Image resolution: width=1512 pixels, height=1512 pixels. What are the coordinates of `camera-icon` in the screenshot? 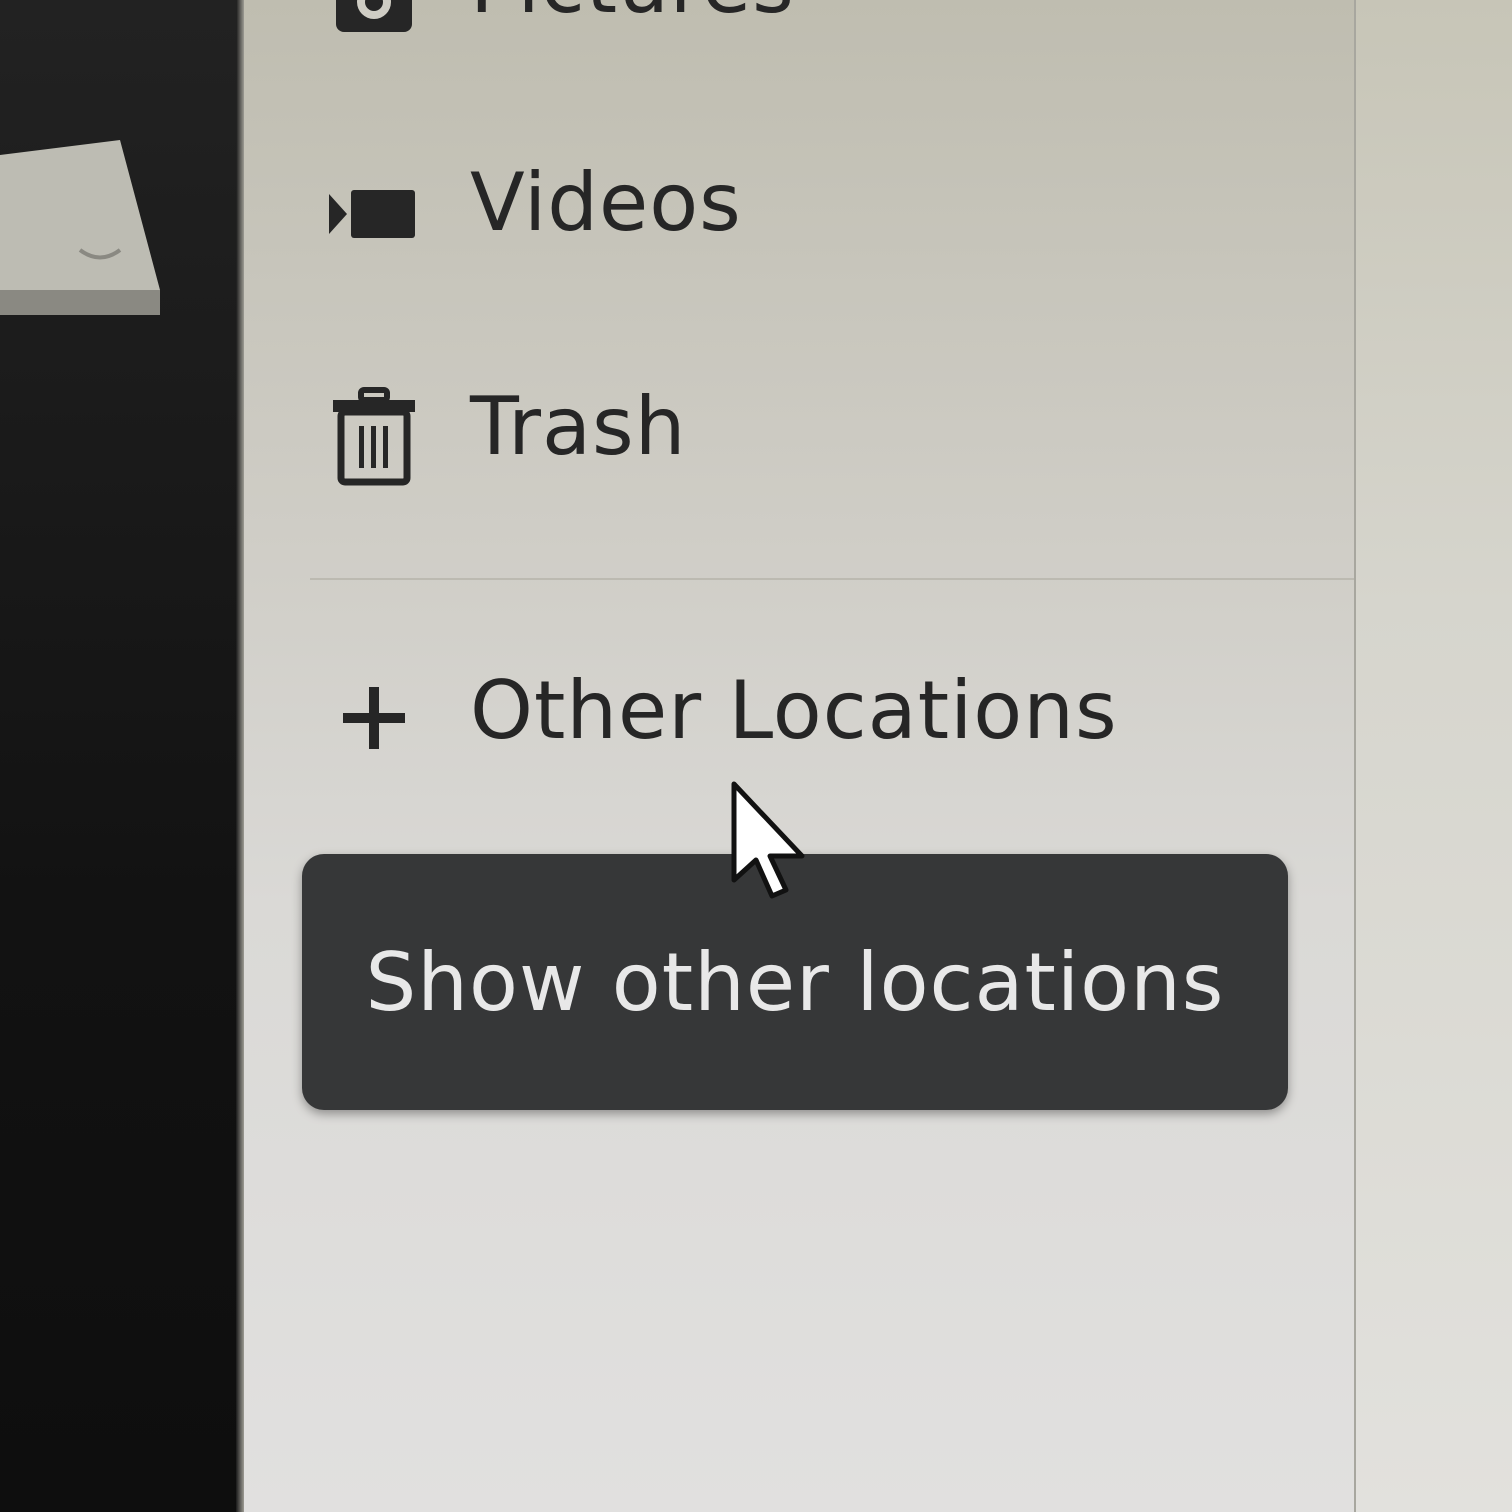 It's located at (374, 24).